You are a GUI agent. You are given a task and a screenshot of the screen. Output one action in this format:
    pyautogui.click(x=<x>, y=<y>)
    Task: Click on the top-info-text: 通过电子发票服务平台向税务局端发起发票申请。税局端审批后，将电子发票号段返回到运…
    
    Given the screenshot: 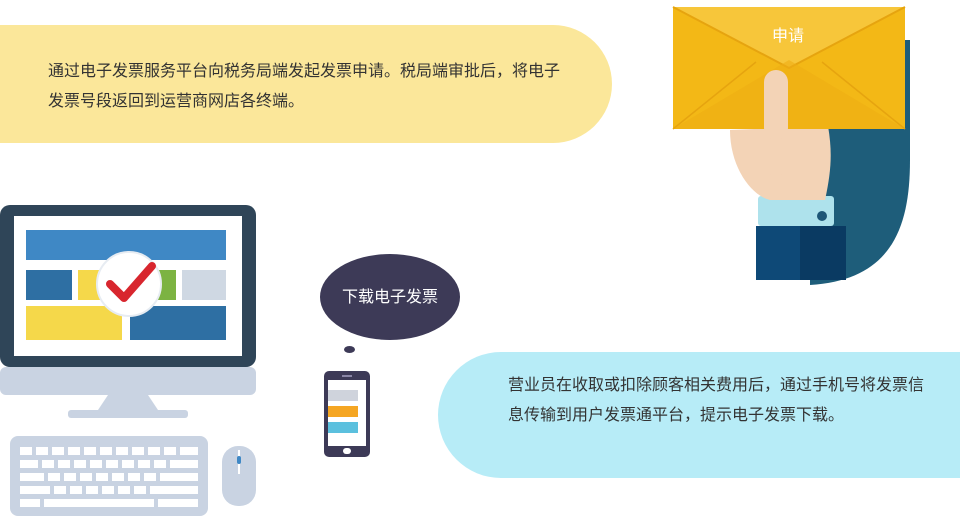 What is the action you would take?
    pyautogui.click(x=304, y=85)
    